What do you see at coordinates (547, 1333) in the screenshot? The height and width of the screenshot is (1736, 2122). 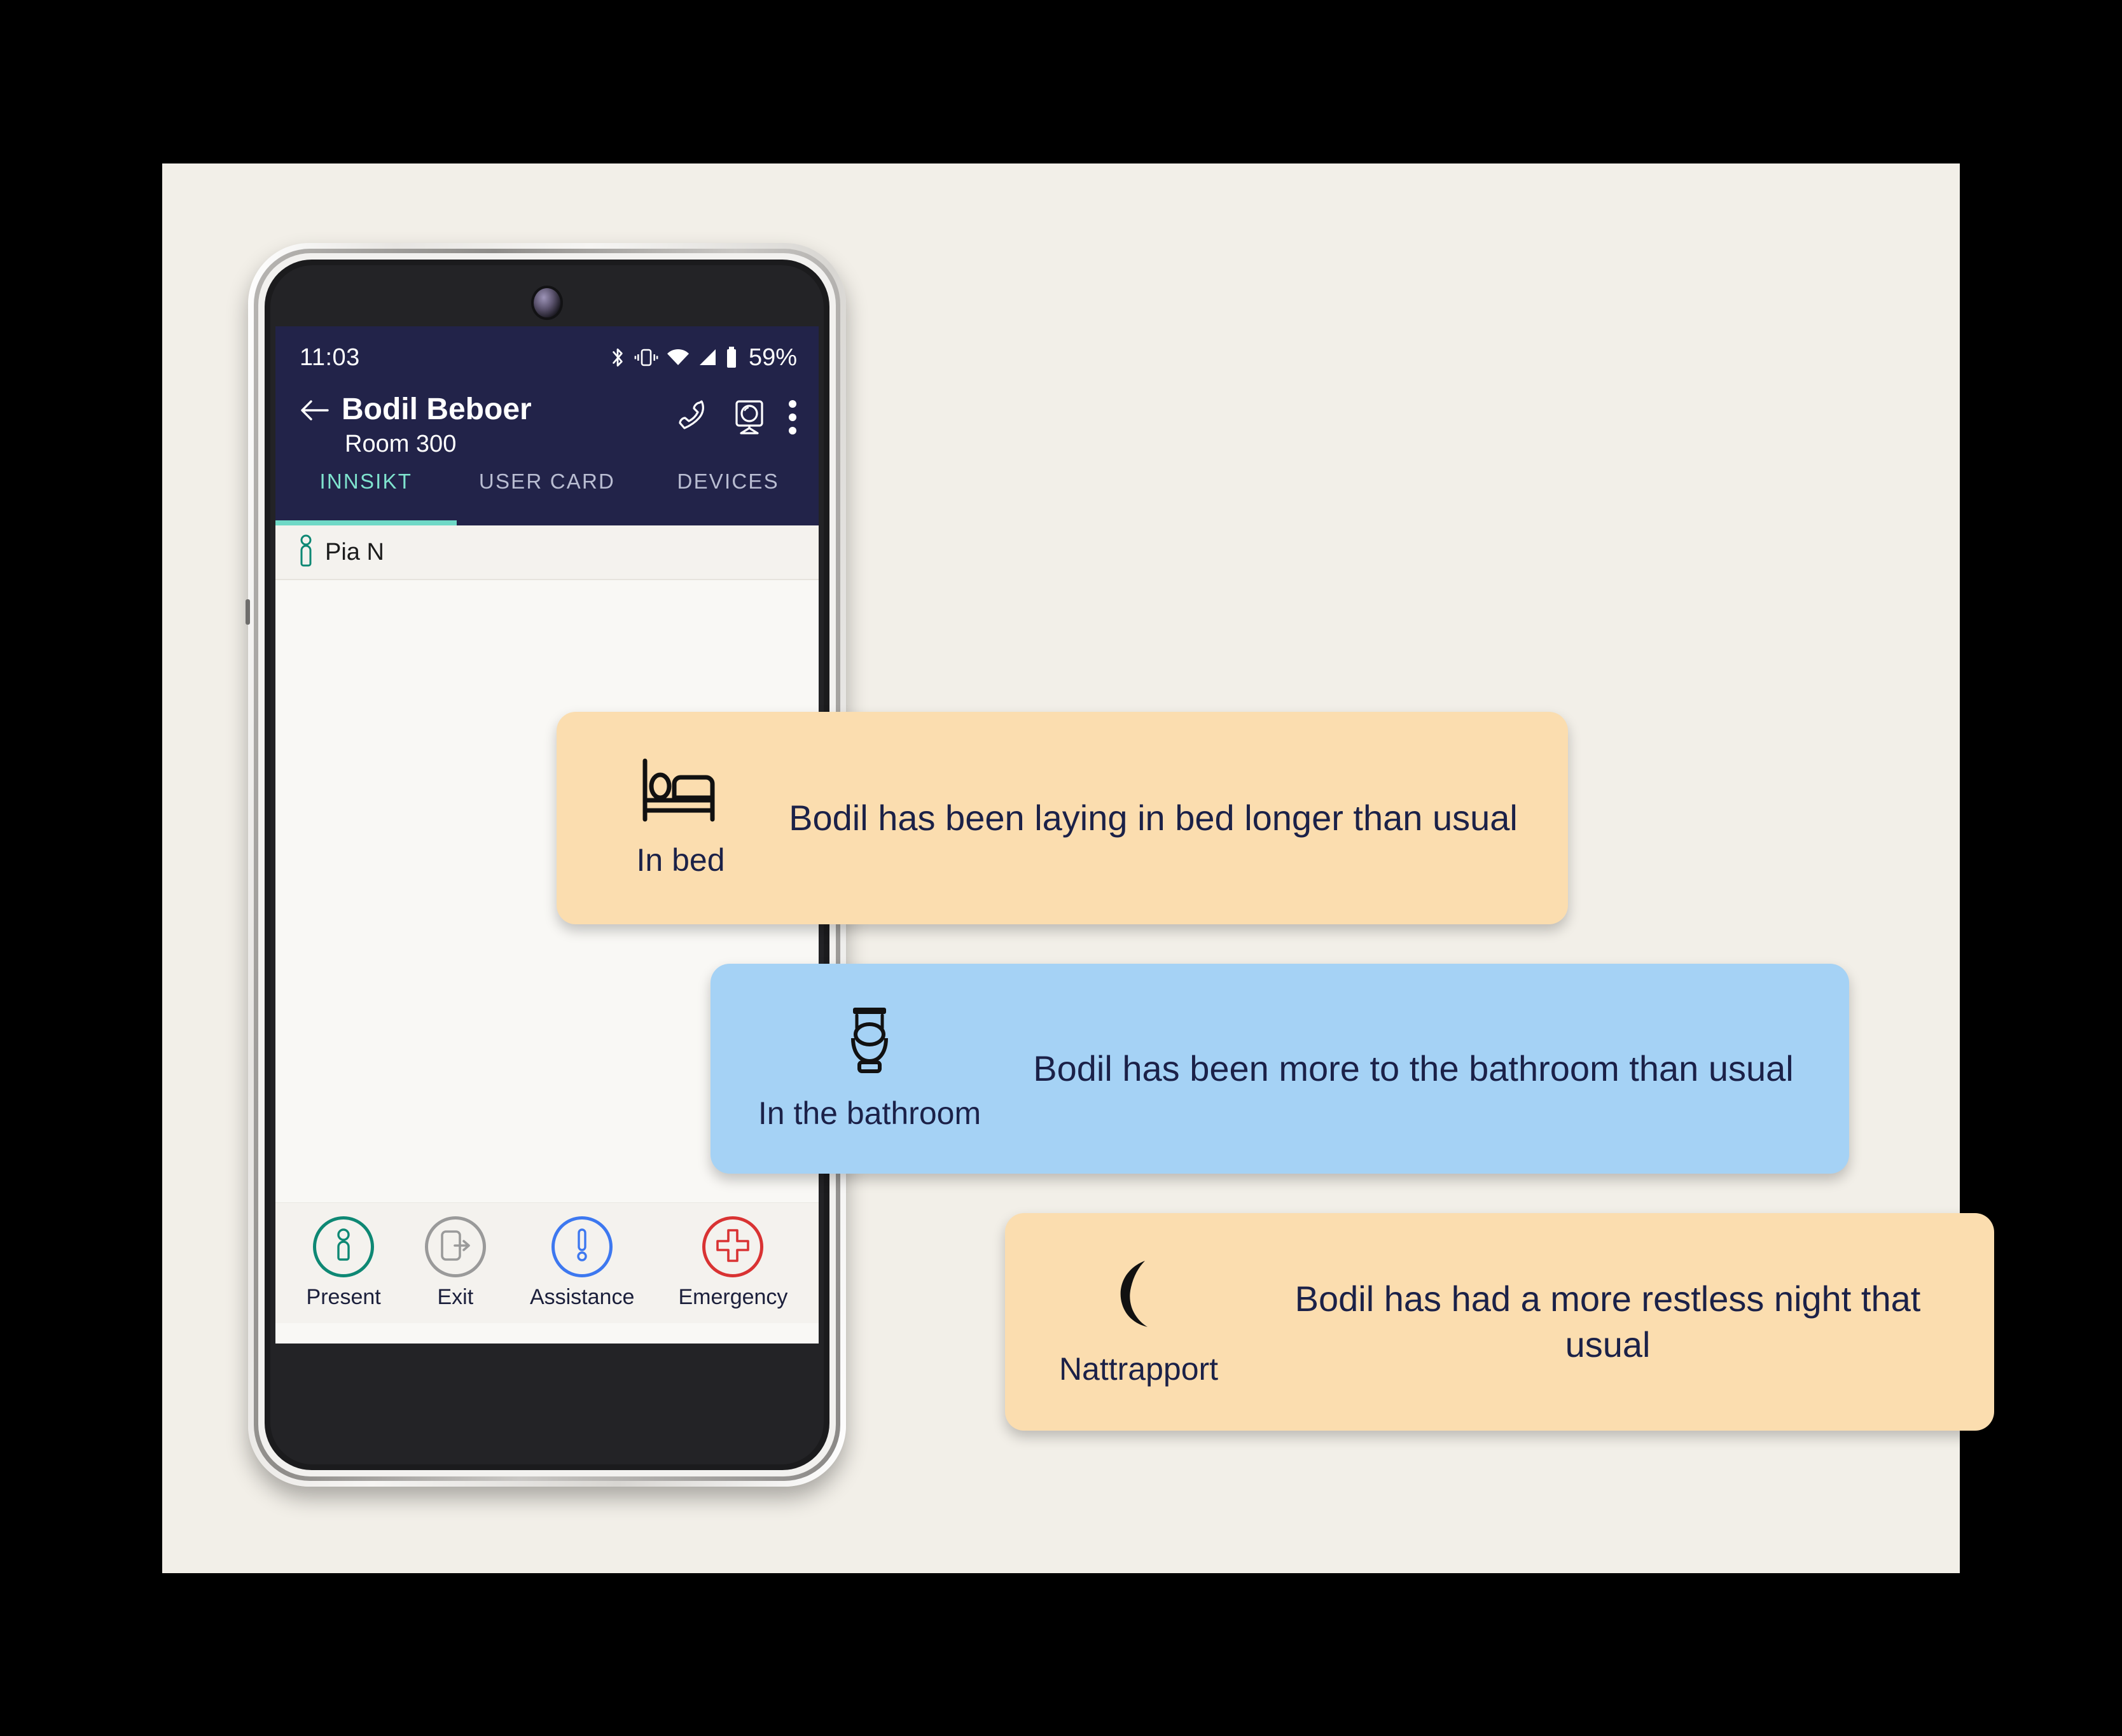 I see `screen-footer` at bounding box center [547, 1333].